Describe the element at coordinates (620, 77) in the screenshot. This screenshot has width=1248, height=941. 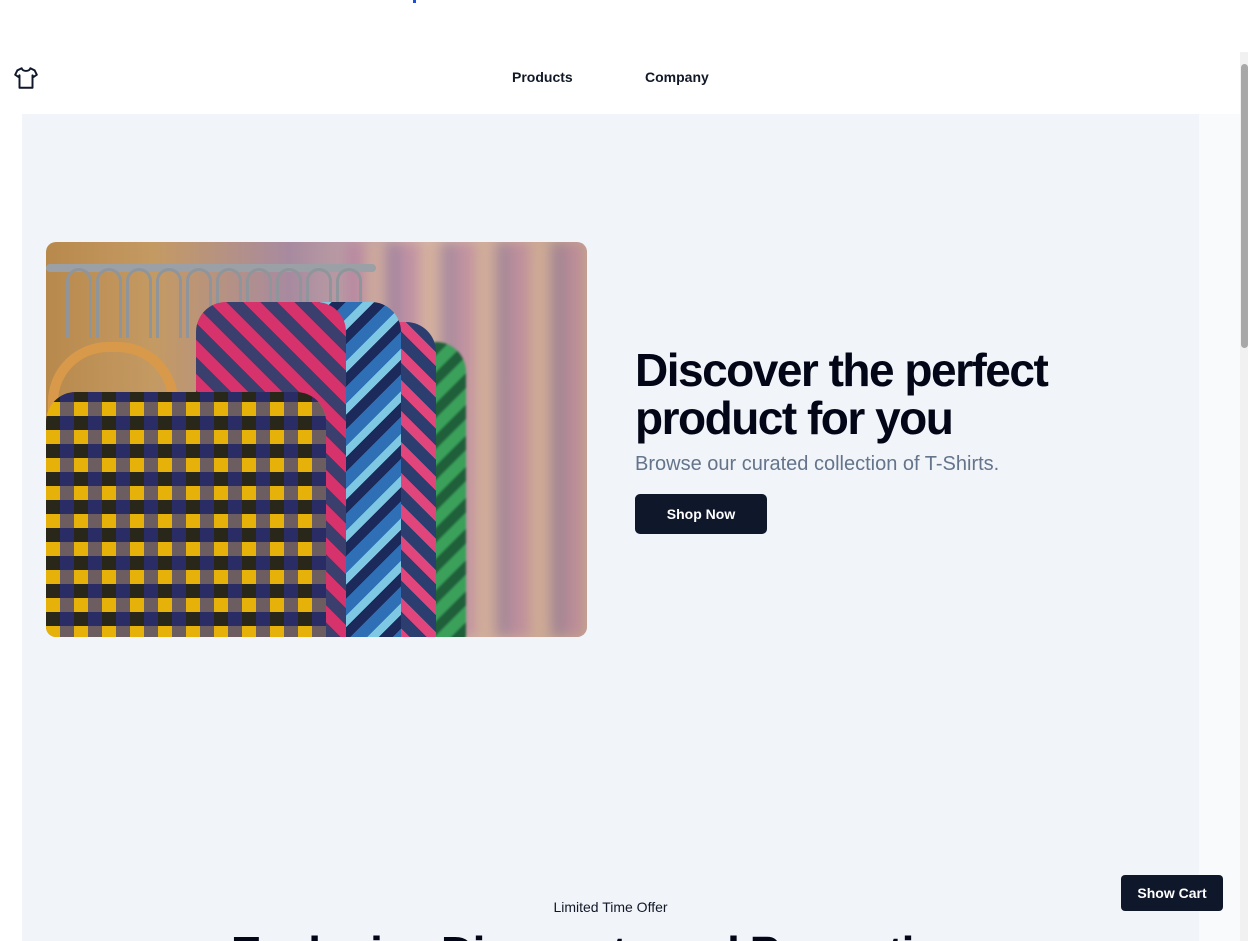
I see `site-header: Products Company` at that location.